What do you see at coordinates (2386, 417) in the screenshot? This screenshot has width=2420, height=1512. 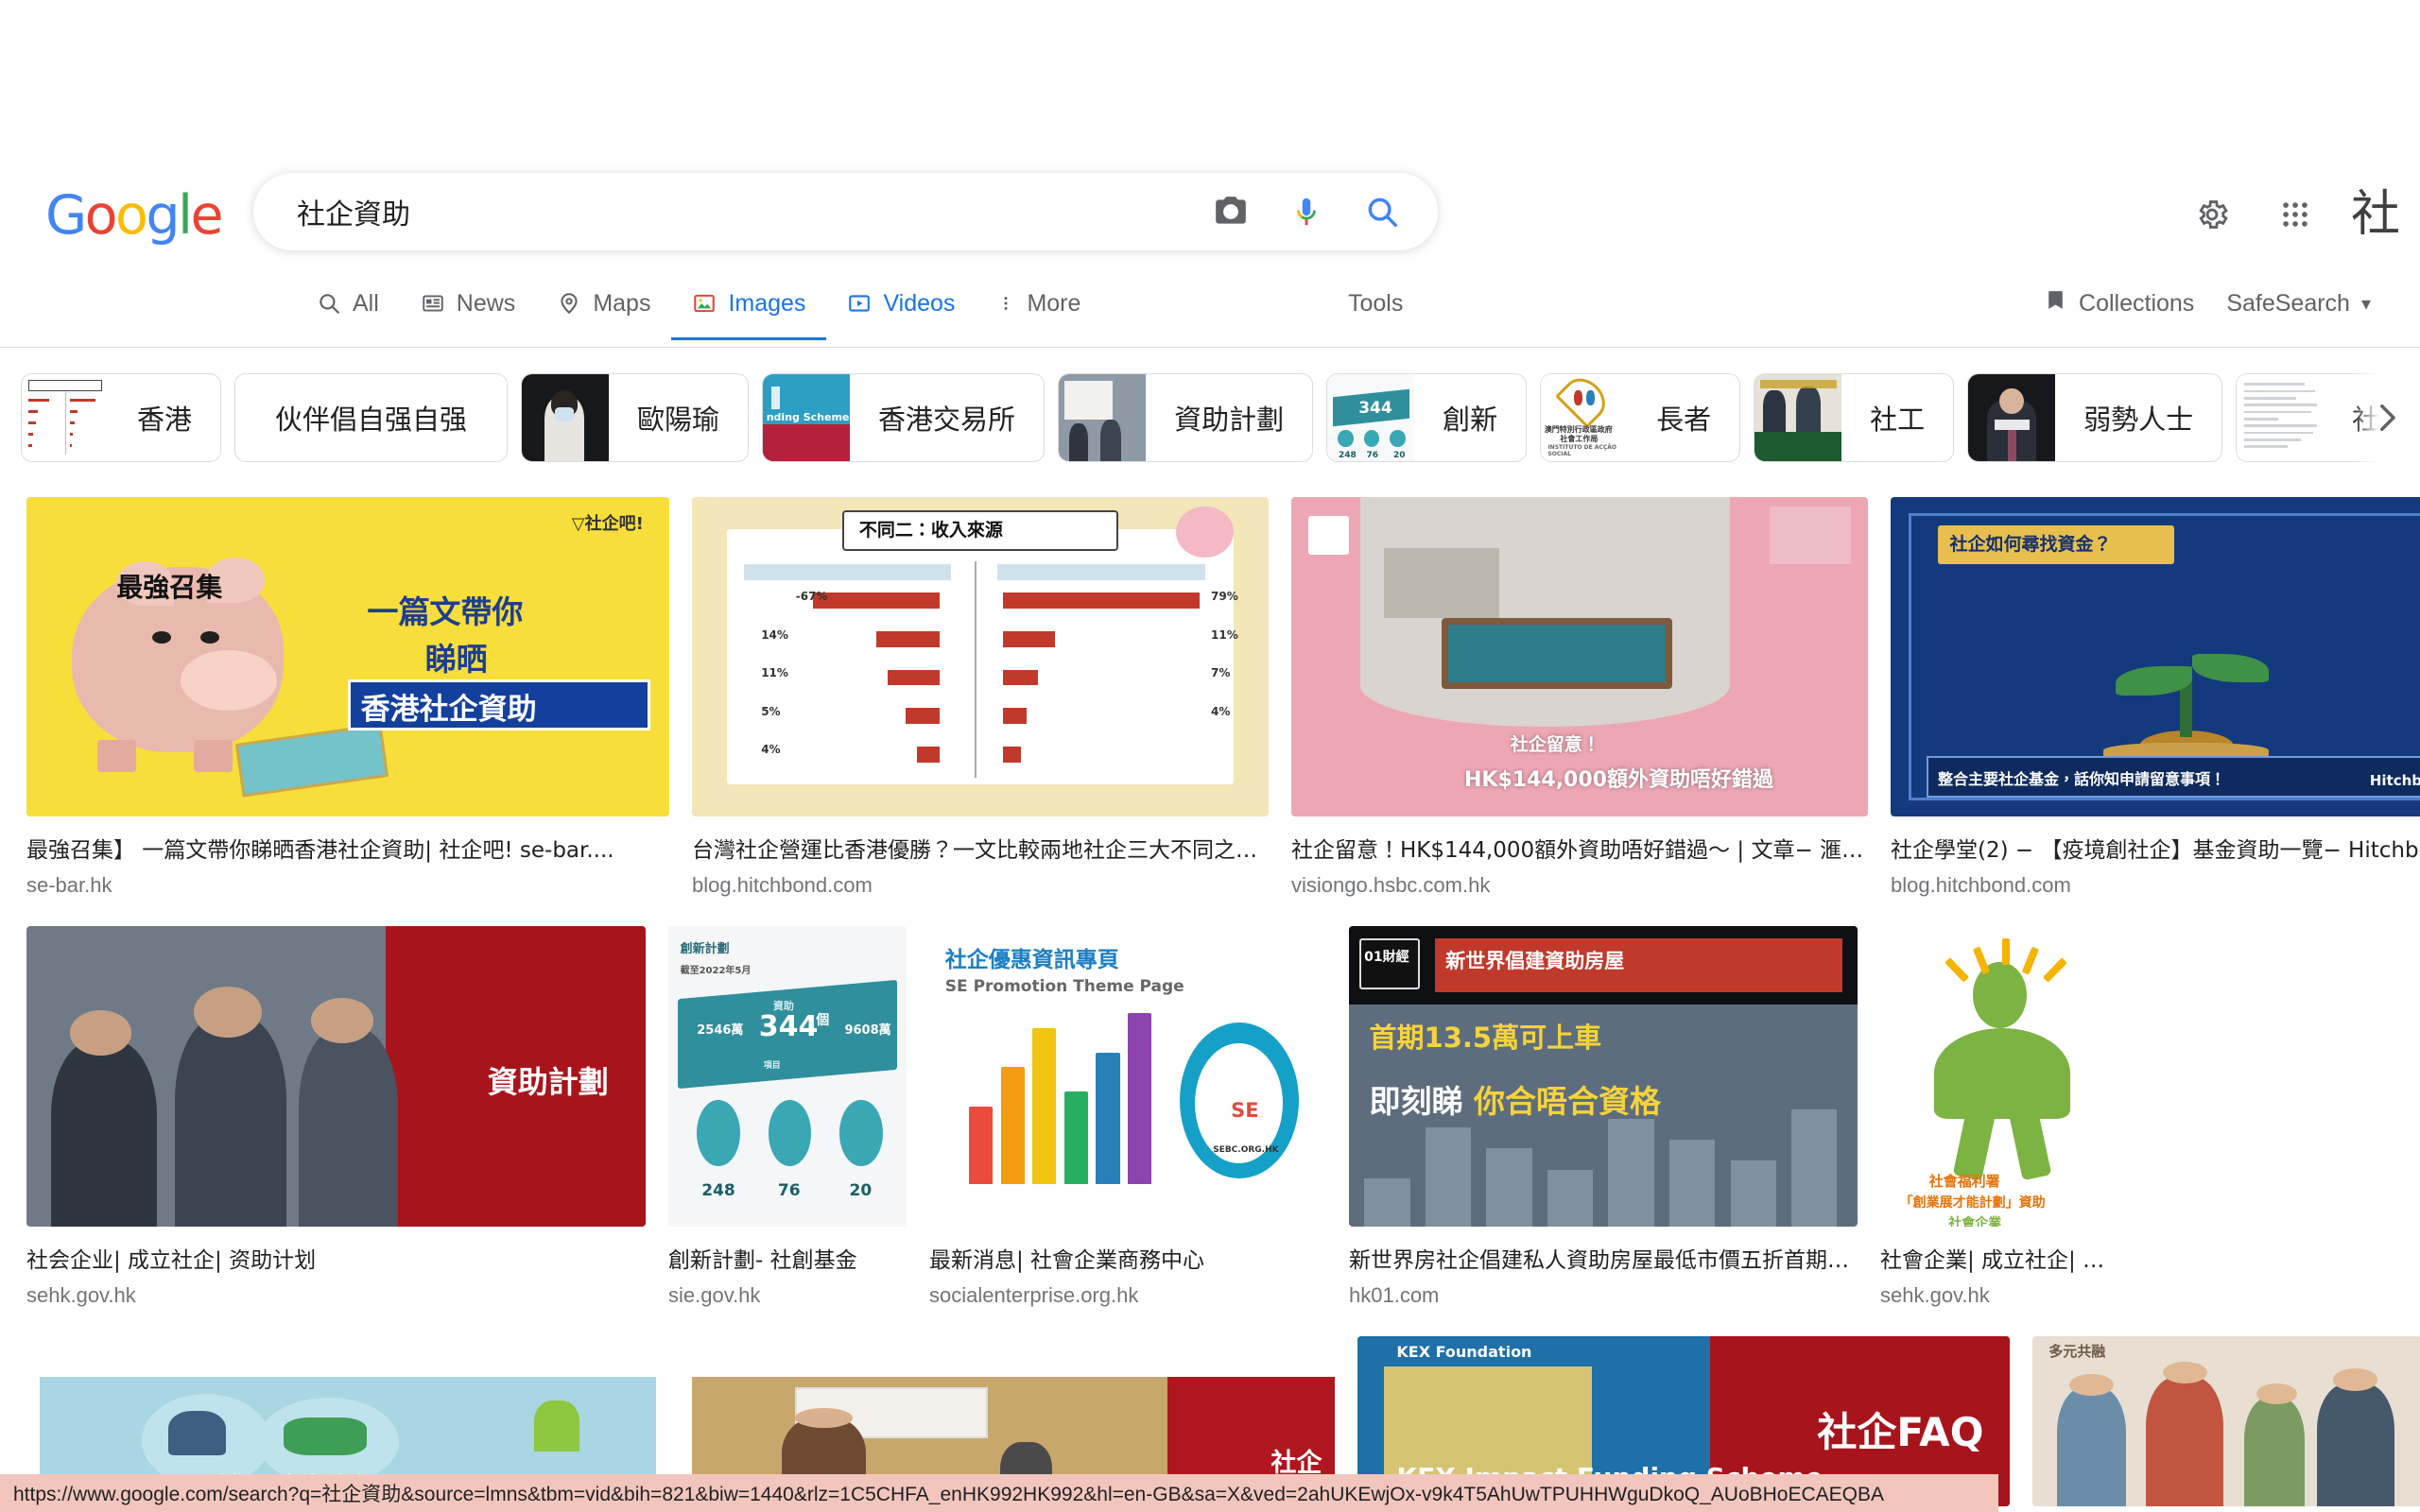 I see `chip-scroll-next-button` at bounding box center [2386, 417].